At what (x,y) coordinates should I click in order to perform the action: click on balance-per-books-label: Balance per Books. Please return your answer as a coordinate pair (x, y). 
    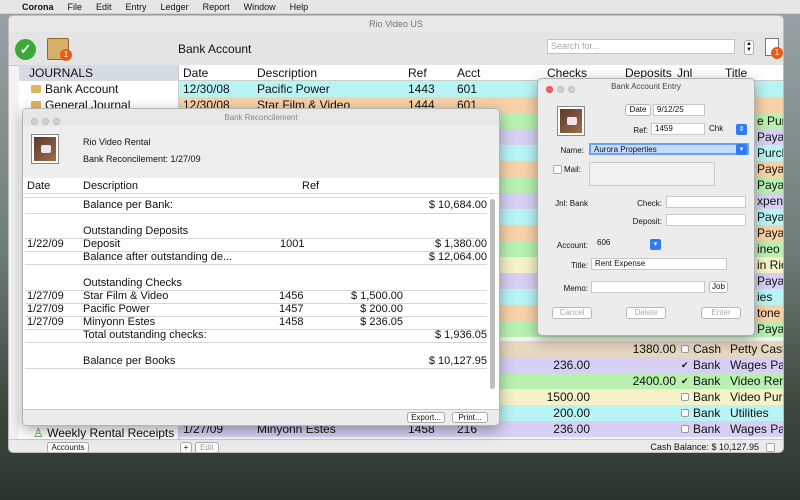
    Looking at the image, I should click on (129, 361).